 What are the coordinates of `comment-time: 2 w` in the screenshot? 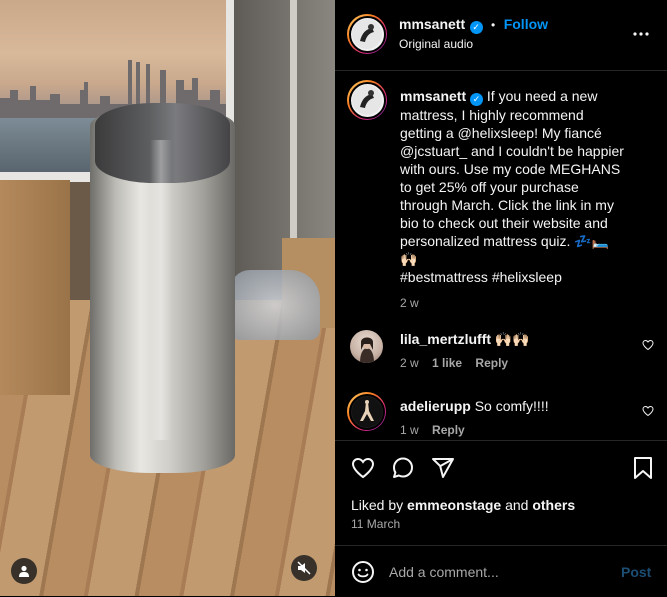 It's located at (409, 363).